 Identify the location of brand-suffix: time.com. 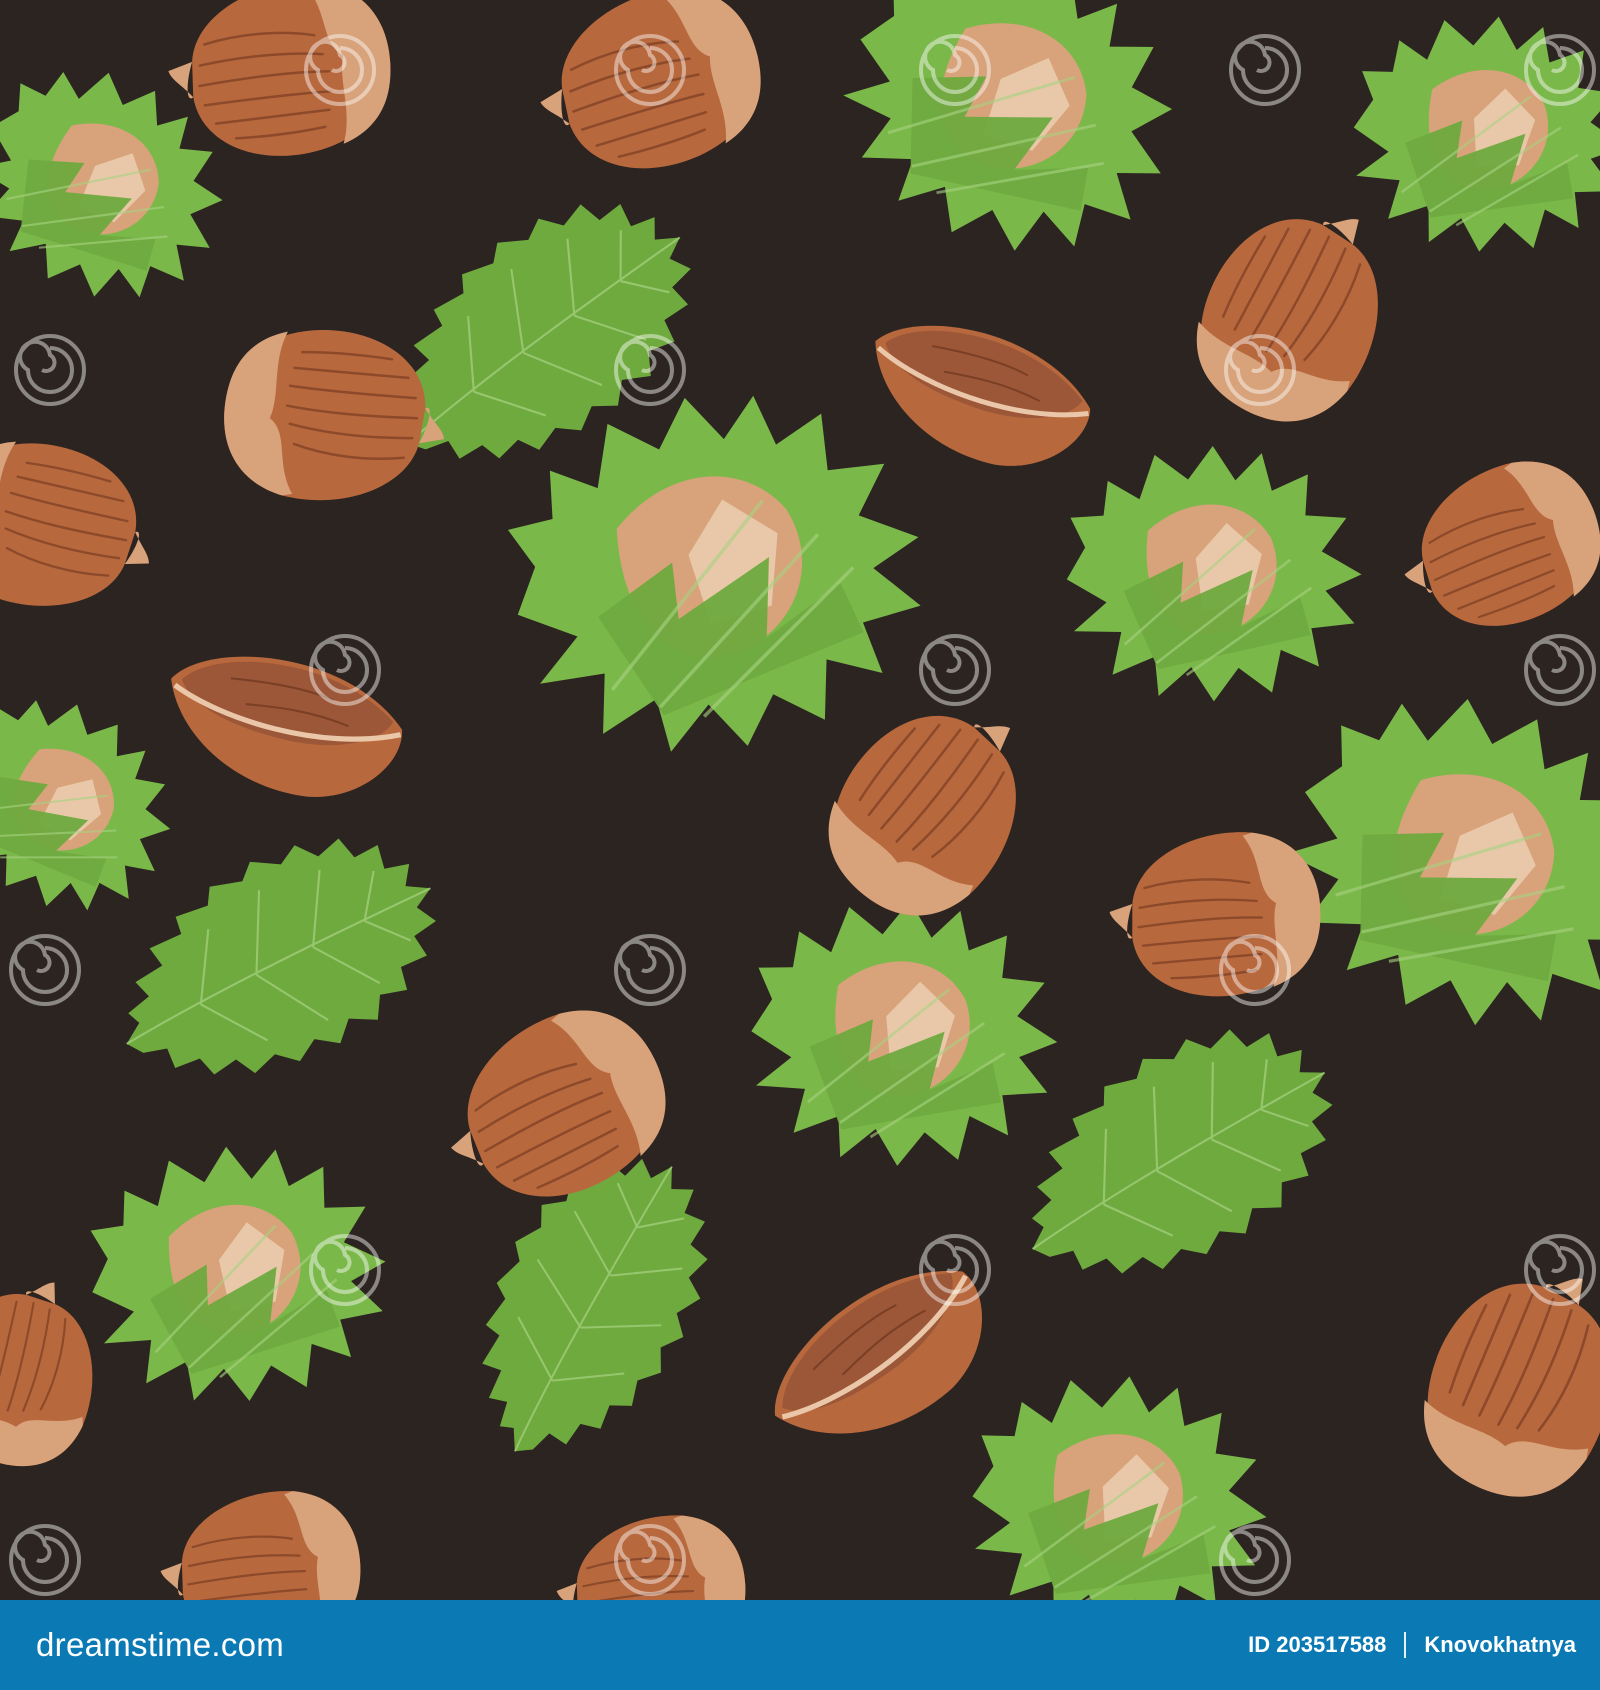
(216, 1644).